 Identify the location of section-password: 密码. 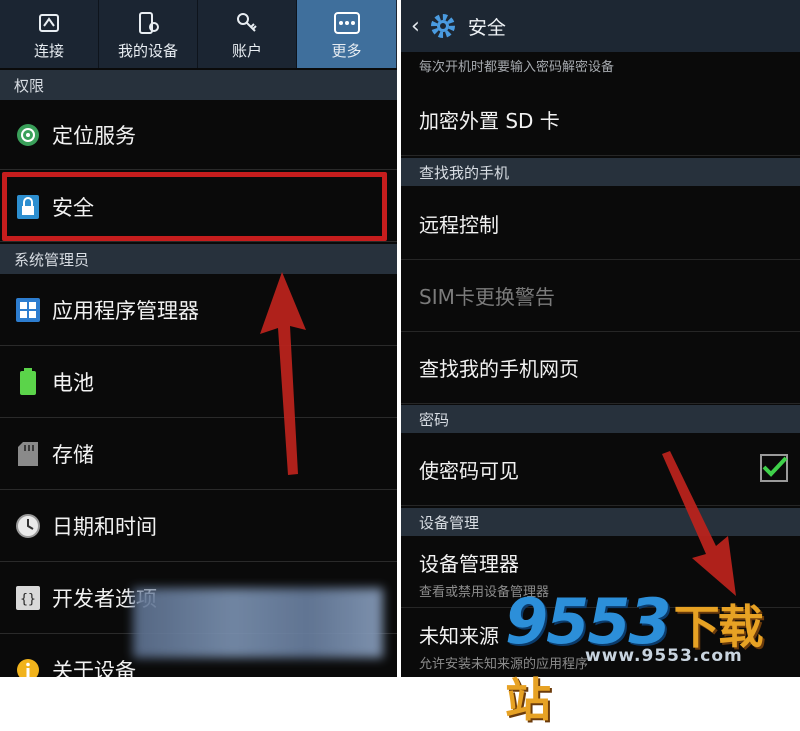
(600, 419).